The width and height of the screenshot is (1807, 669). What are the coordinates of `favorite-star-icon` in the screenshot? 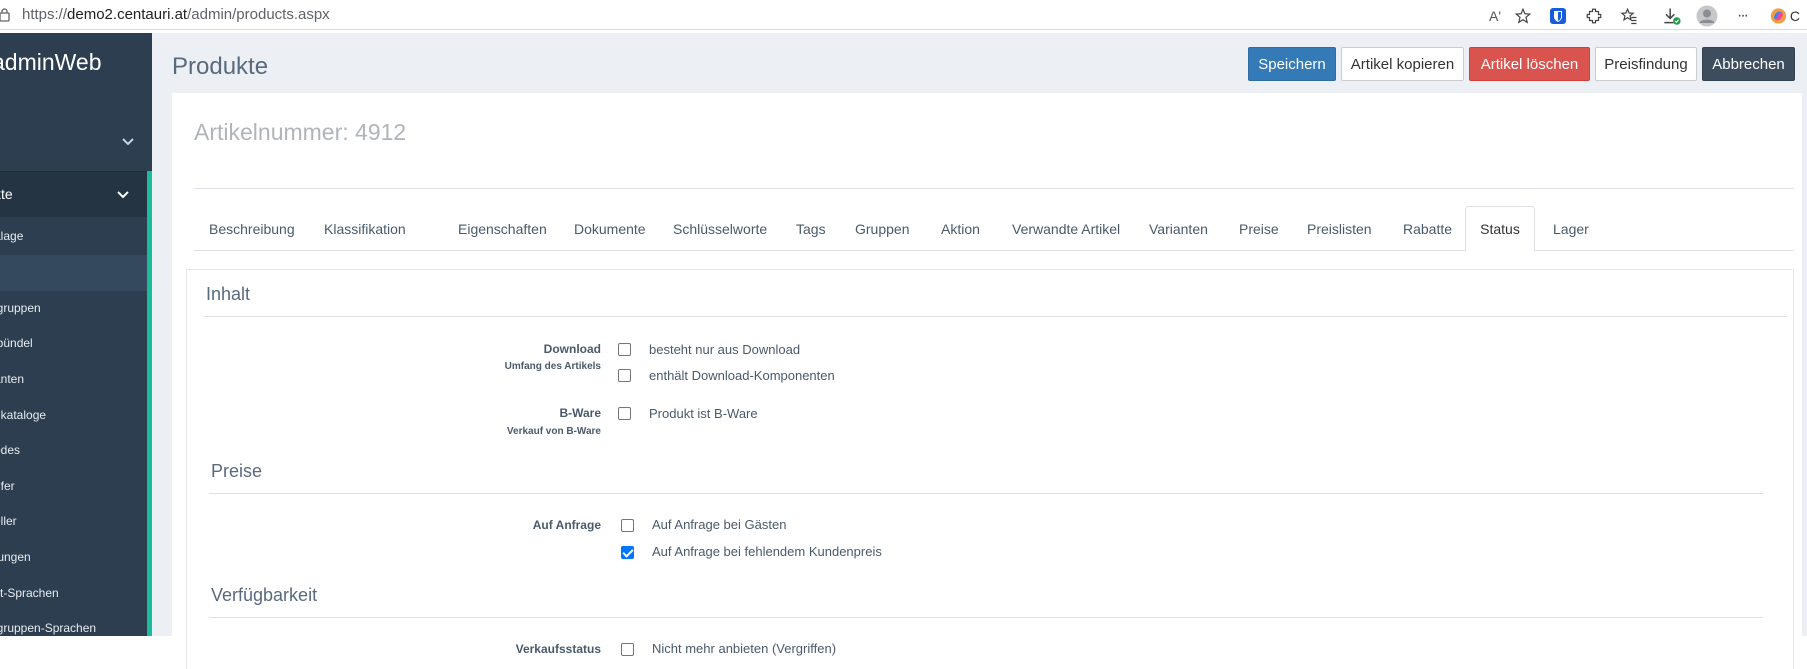 It's located at (1523, 16).